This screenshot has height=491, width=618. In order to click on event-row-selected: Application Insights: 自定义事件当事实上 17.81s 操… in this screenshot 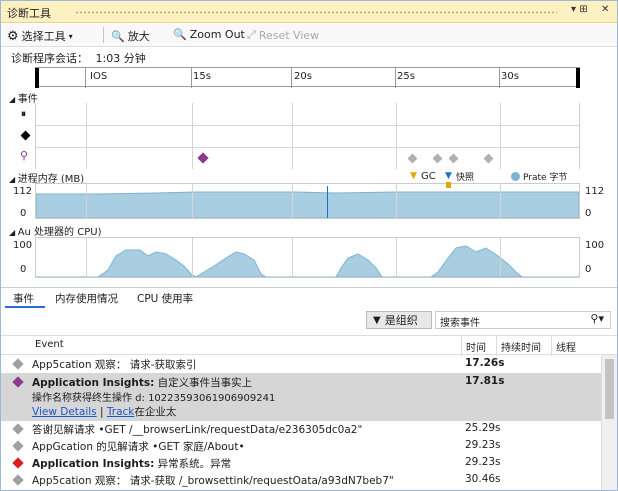, I will do `click(301, 397)`.